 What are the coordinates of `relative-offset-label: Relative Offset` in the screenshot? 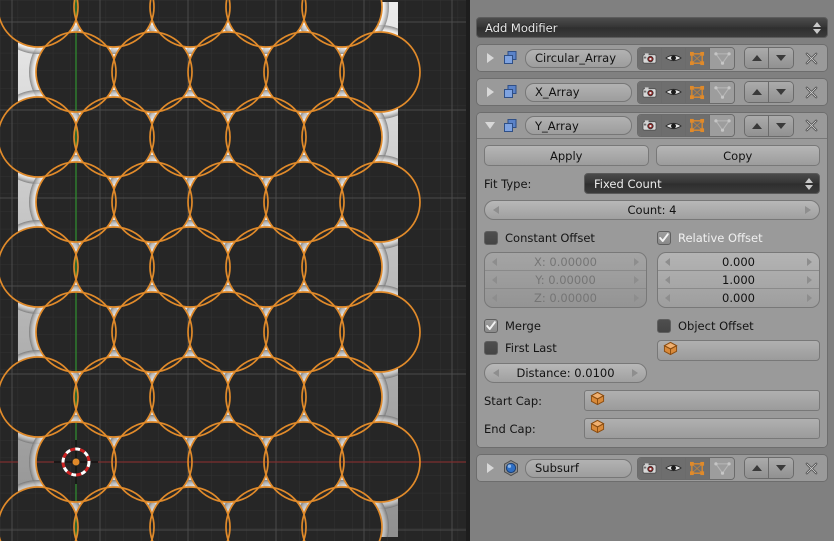 It's located at (720, 238).